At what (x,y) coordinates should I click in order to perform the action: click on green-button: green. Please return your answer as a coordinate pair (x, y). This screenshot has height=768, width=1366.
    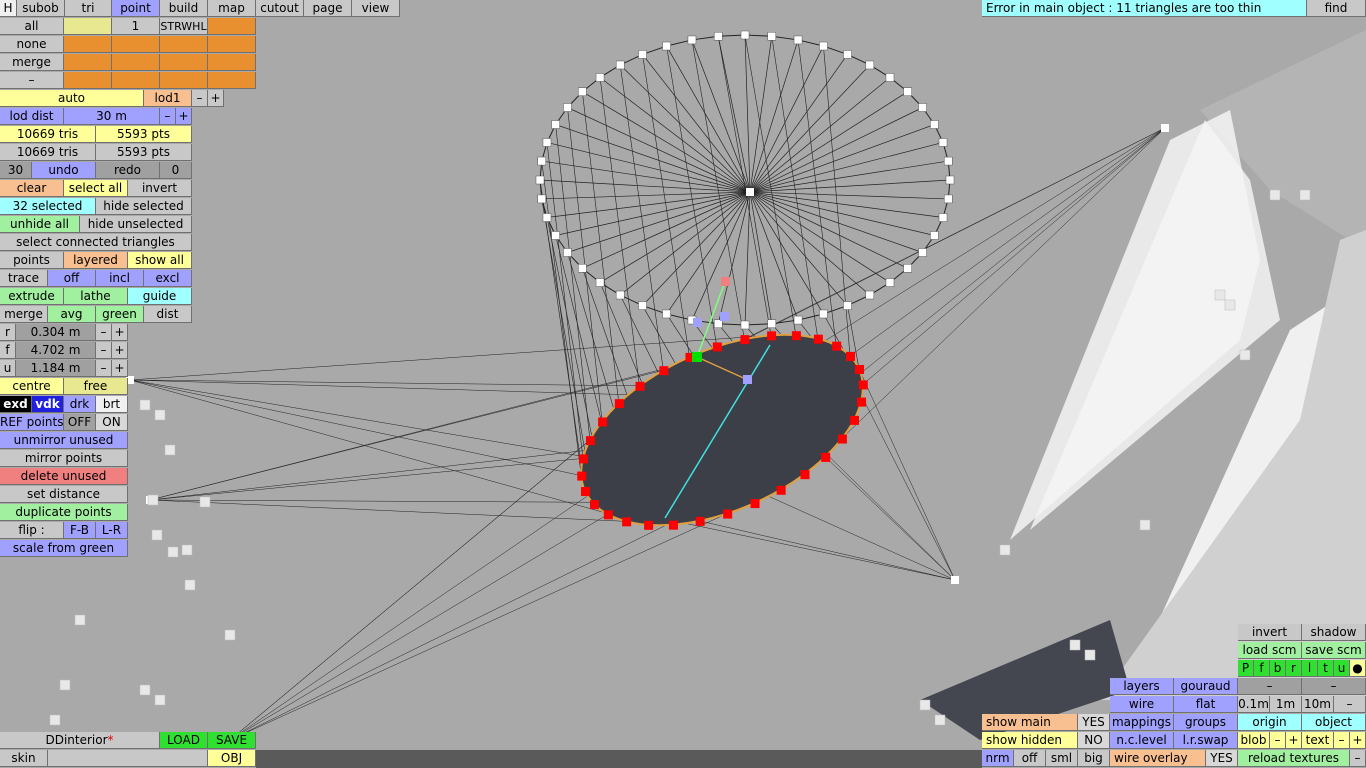
    Looking at the image, I should click on (120, 314).